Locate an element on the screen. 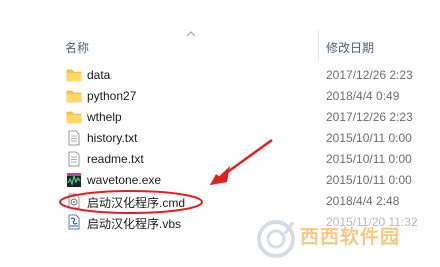  date-column-header: 修改日期 is located at coordinates (350, 47).